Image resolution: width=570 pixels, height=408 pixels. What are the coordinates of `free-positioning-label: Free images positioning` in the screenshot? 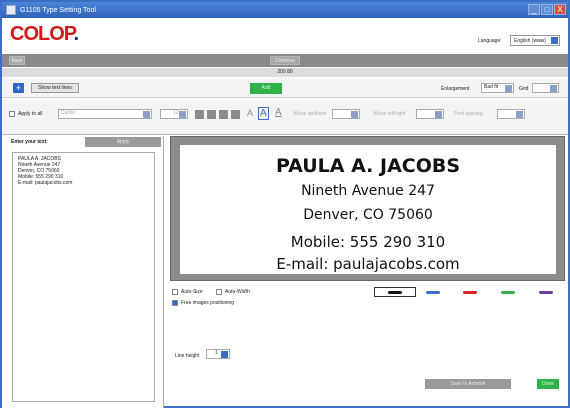 It's located at (208, 303).